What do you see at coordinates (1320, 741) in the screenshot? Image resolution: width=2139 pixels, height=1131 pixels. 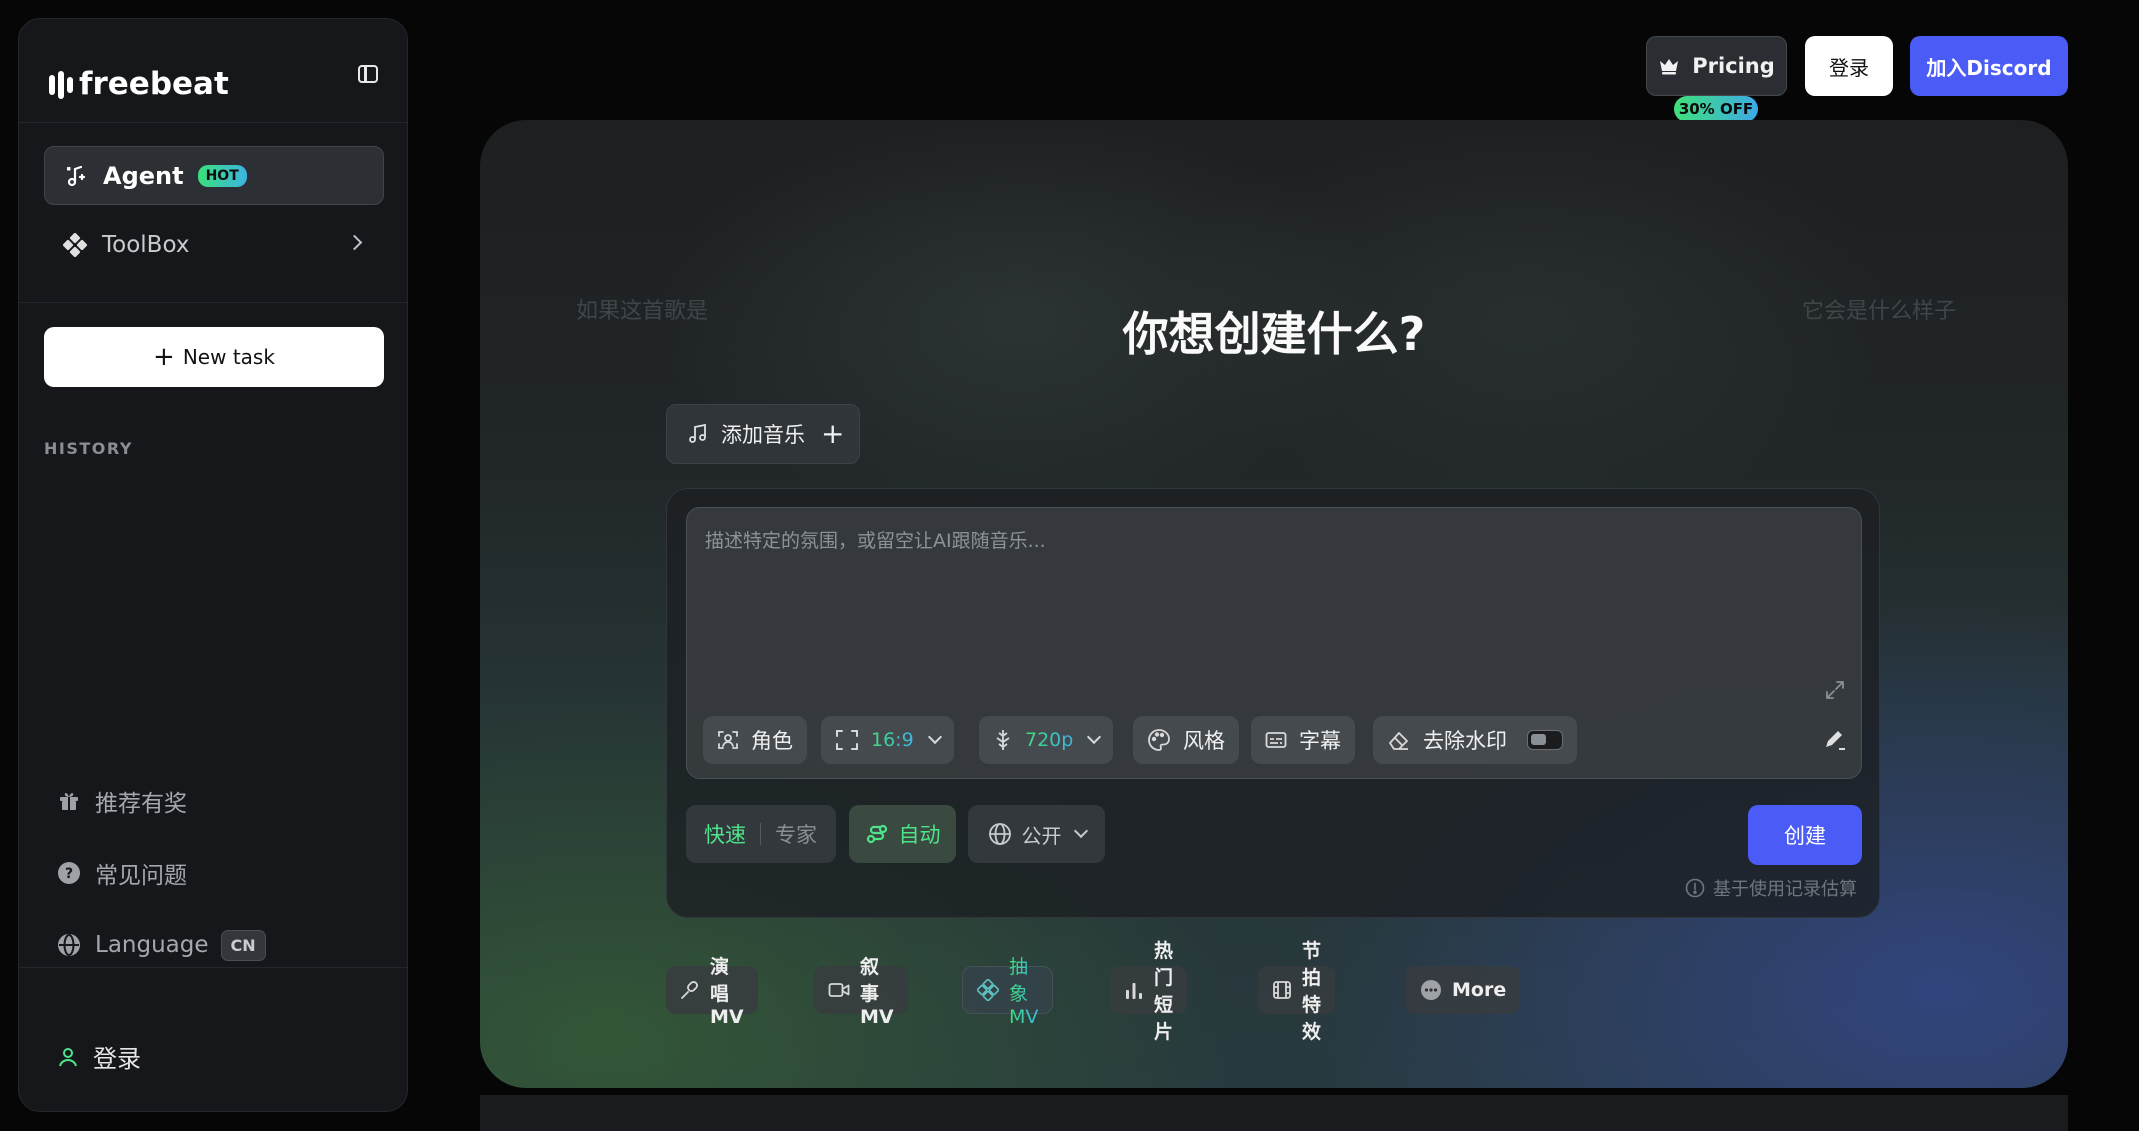 I see `option-label: 字幕` at bounding box center [1320, 741].